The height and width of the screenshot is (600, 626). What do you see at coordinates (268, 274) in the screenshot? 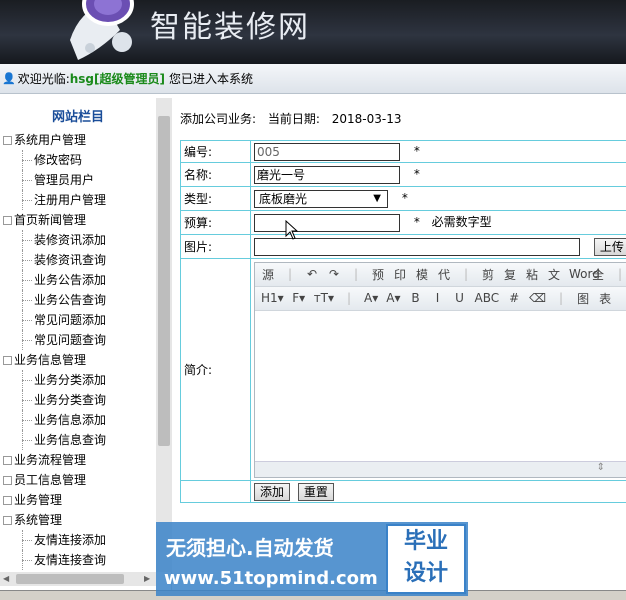
I see `editor-tool-icon: 源` at bounding box center [268, 274].